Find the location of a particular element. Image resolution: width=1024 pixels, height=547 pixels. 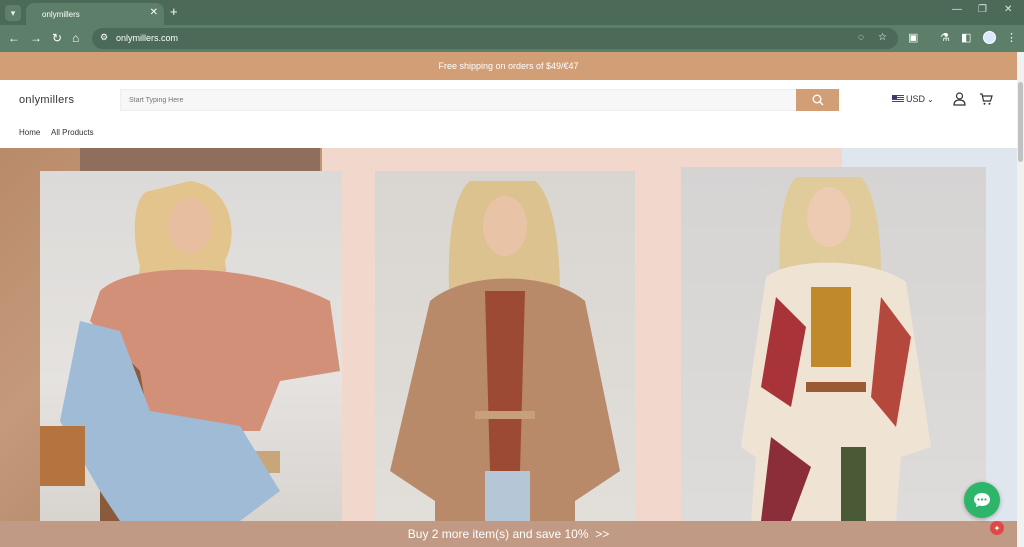

extensions-icon: ▣ is located at coordinates (913, 37).